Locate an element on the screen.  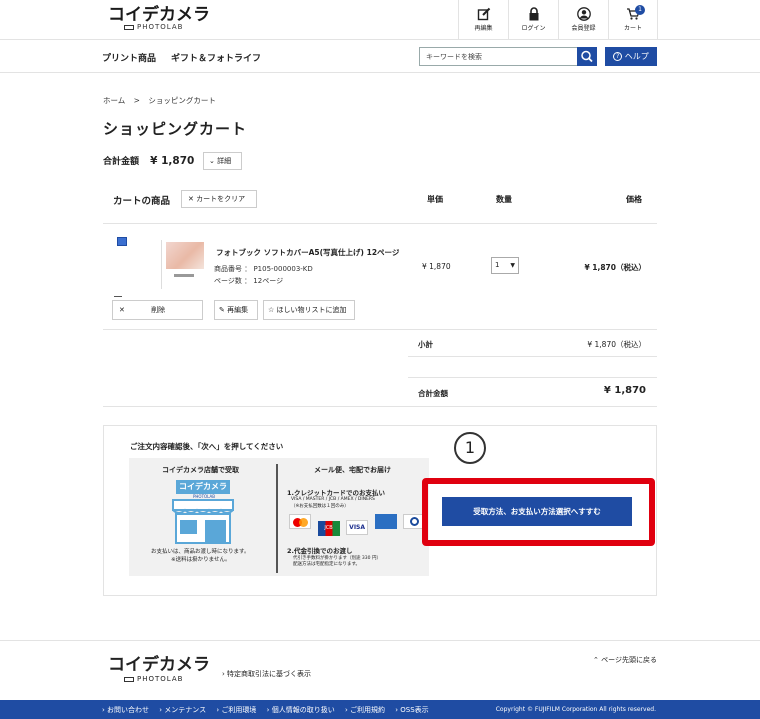
grand-total-label: 合計金額 is located at coordinates (433, 393).